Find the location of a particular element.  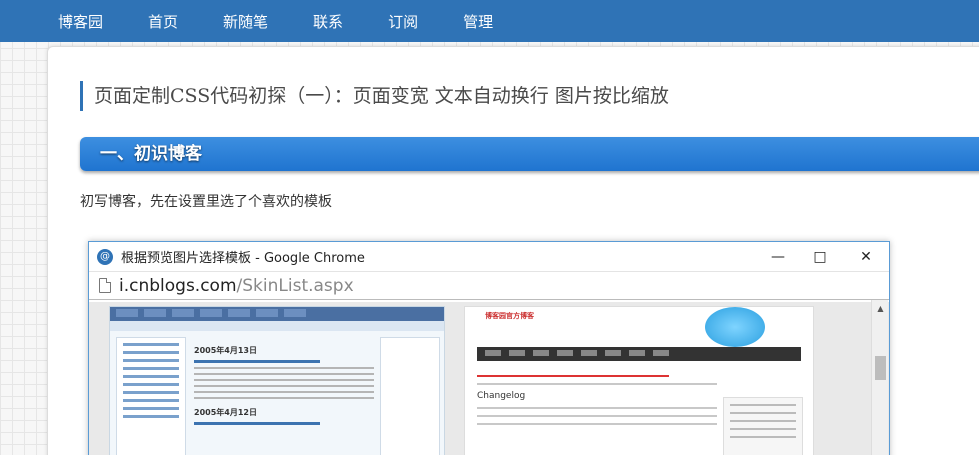

post-title: 页面定制CSS代码初探（一）：页面变宽 文本自动换行 图片按比缩放 is located at coordinates (374, 96).